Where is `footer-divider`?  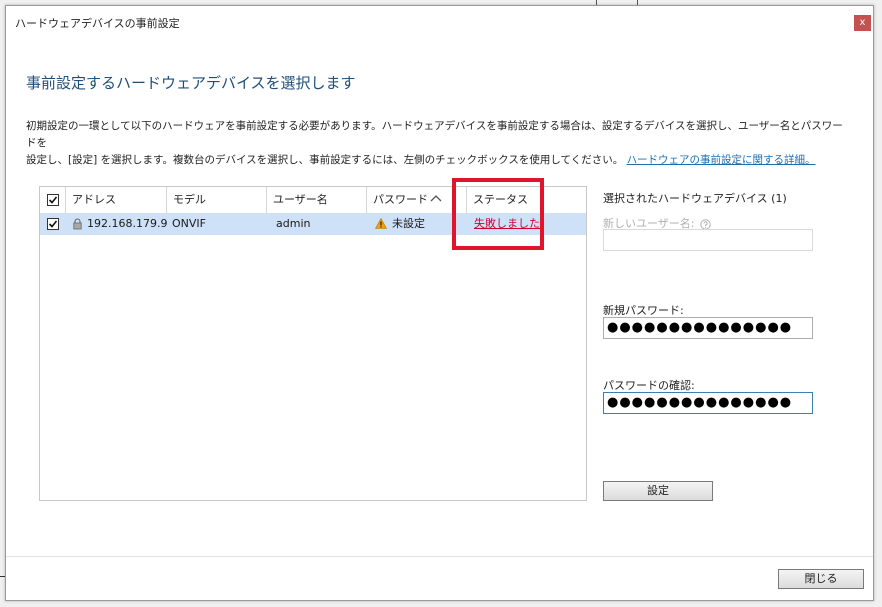
footer-divider is located at coordinates (439, 556).